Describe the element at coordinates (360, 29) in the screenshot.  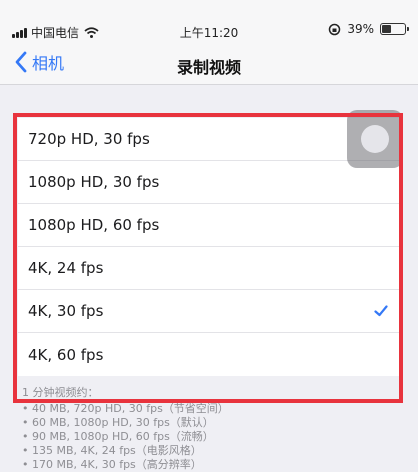
I see `battery-percent: 39%` at that location.